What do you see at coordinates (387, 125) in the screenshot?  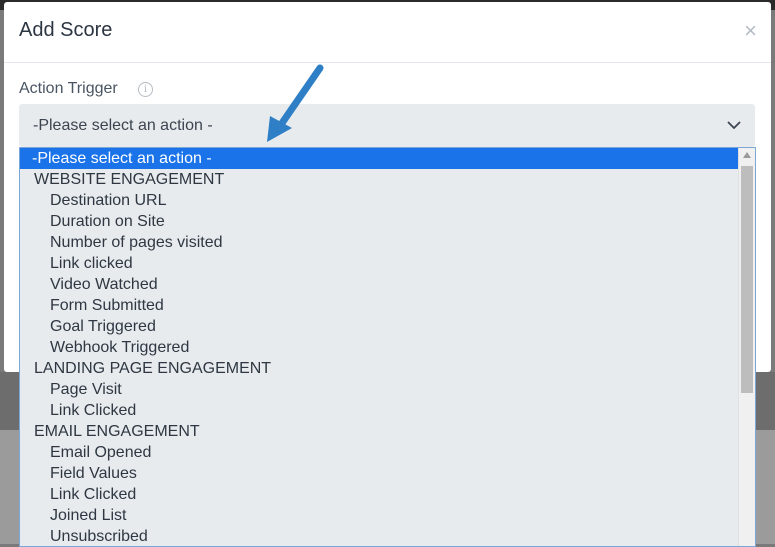 I see `action-trigger-select: -Please select an action -` at bounding box center [387, 125].